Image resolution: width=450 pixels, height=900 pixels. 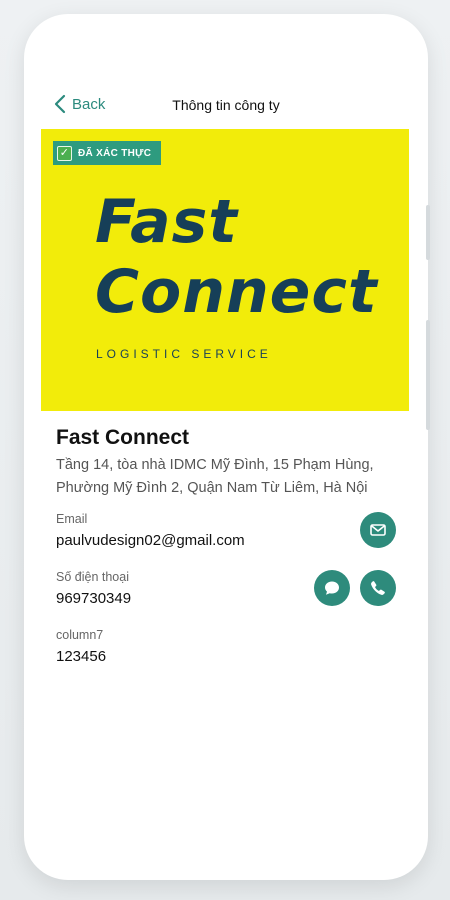 I want to click on column7-value: 123456, so click(x=81, y=656).